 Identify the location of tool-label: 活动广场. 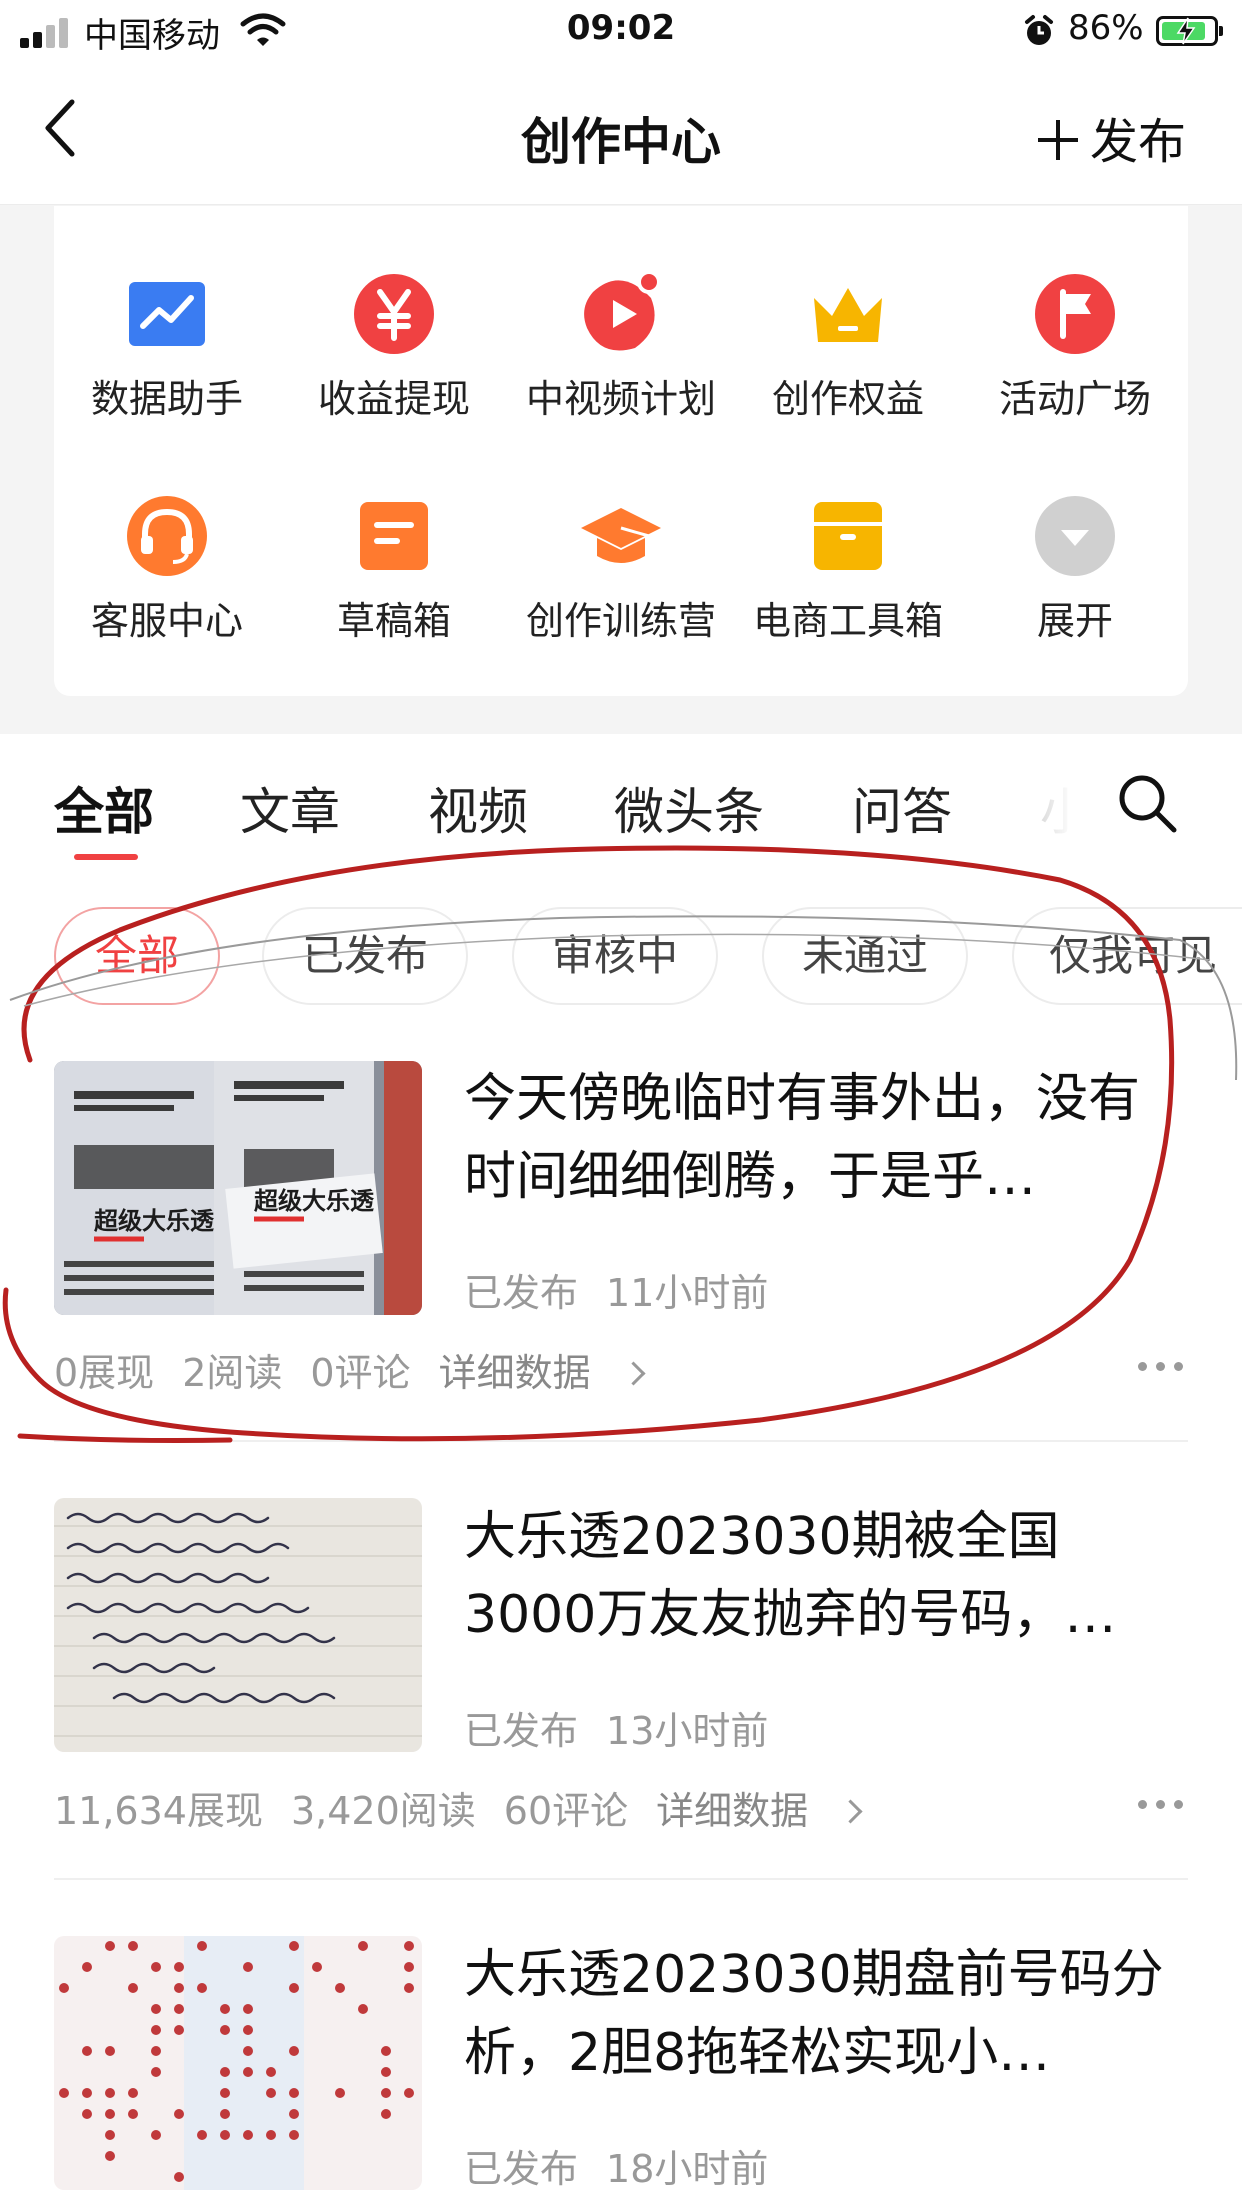
(1074, 399).